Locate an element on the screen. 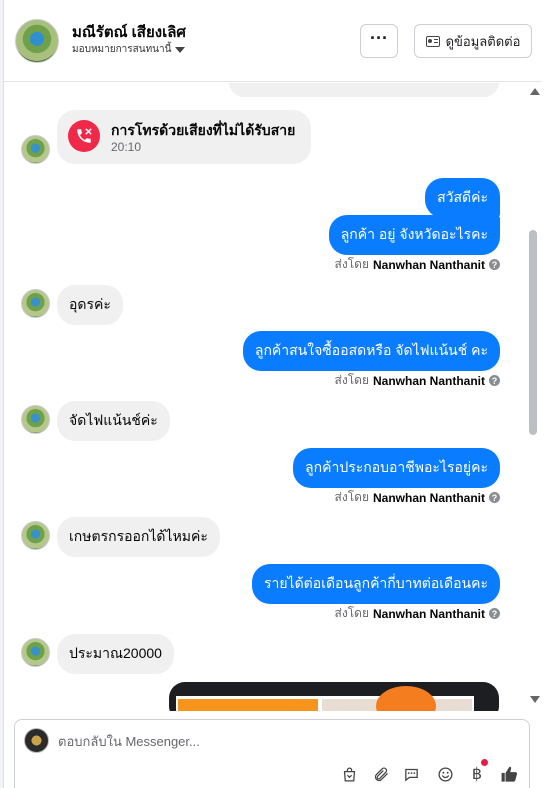 Image resolution: width=549 pixels, height=788 pixels. shopping-bag-icon is located at coordinates (349, 774).